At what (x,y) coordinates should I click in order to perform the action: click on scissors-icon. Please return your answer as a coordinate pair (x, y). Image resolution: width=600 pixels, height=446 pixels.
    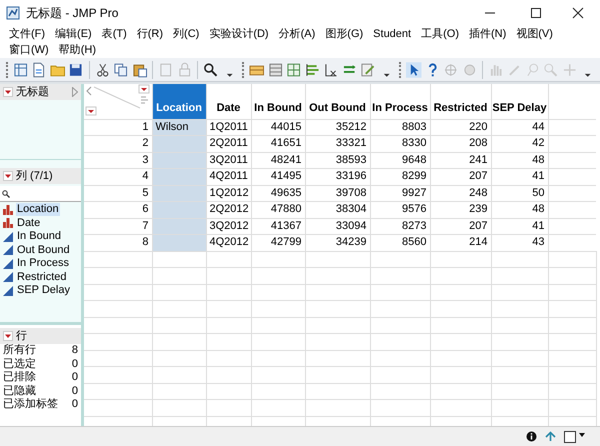
    Looking at the image, I should click on (102, 70).